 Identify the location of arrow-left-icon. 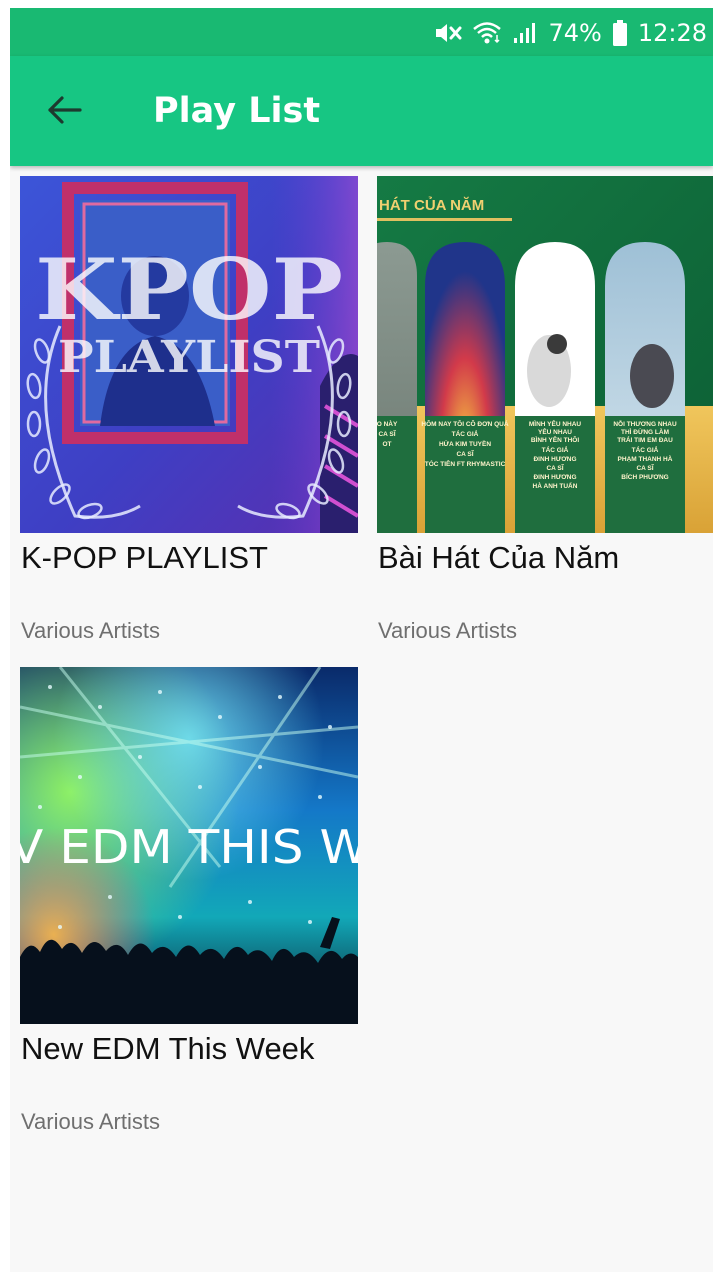
(64, 112).